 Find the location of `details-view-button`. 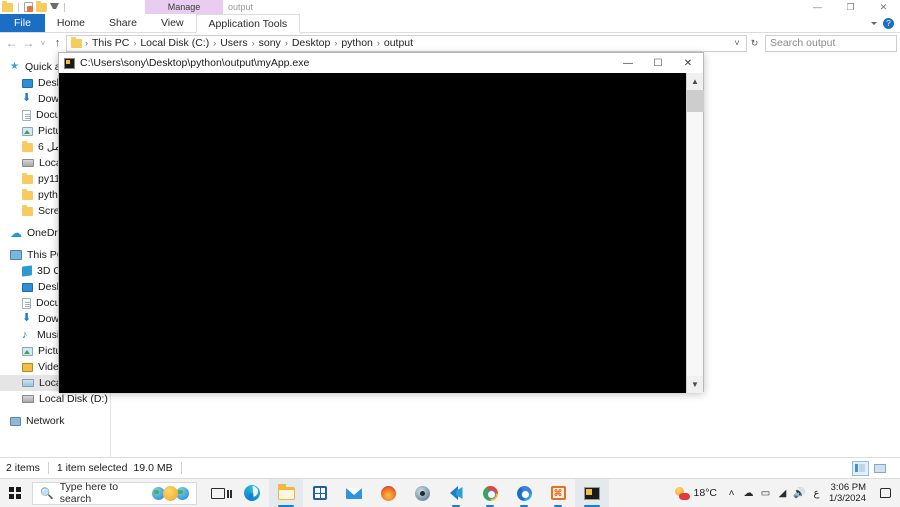

details-view-button is located at coordinates (860, 468).